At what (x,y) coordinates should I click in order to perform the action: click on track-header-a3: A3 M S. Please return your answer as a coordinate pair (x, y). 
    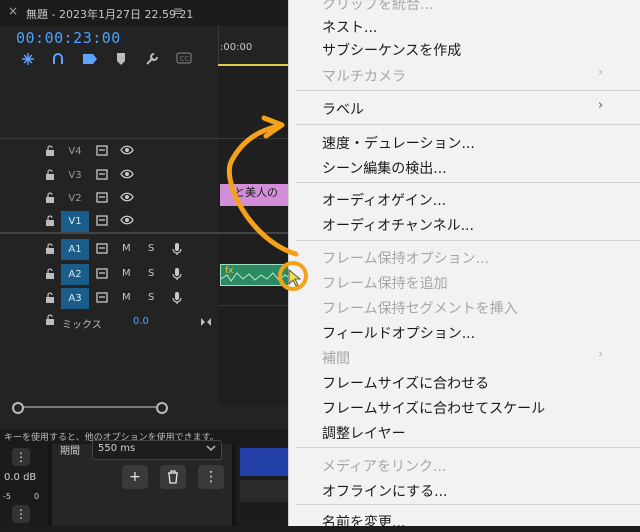
    Looking at the image, I should click on (109, 298).